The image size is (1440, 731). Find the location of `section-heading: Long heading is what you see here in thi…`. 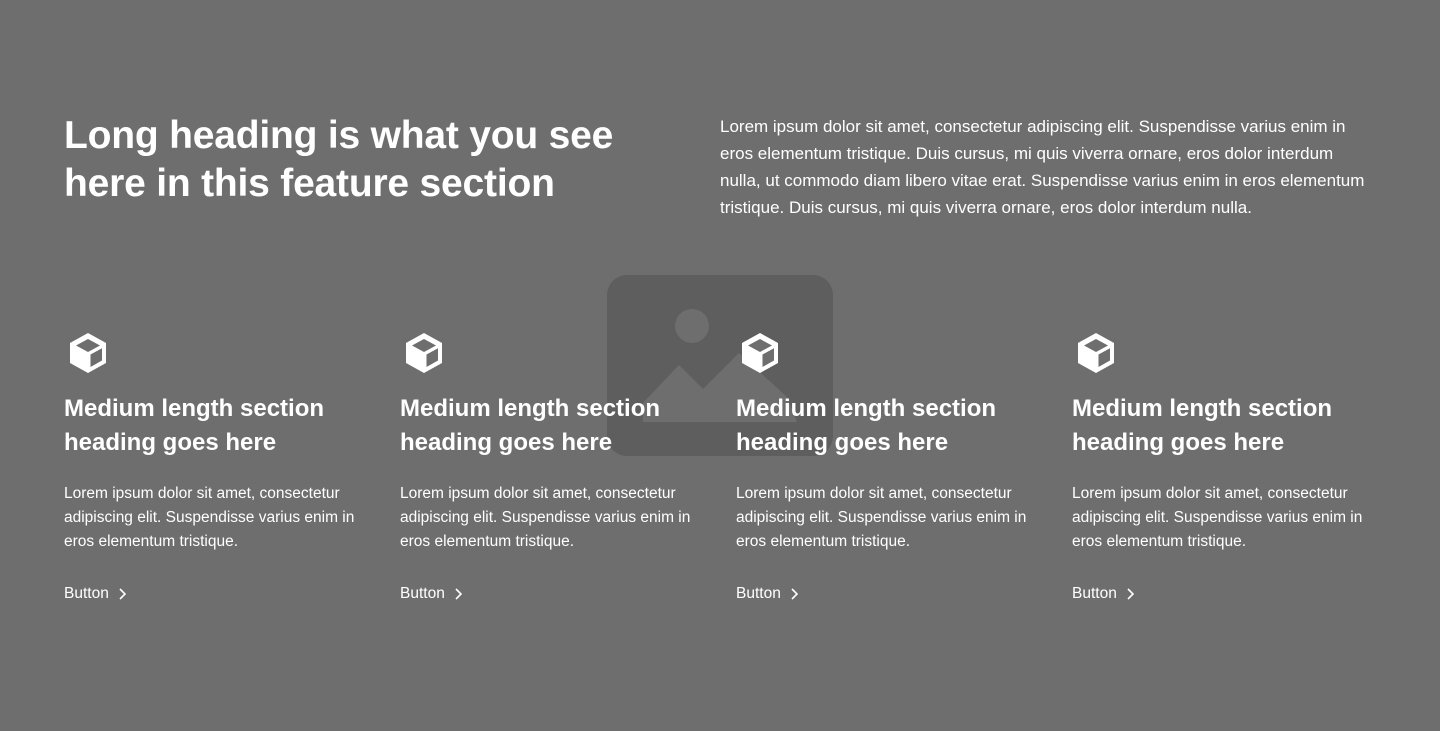

section-heading: Long heading is what you see here in thi… is located at coordinates (339, 159).